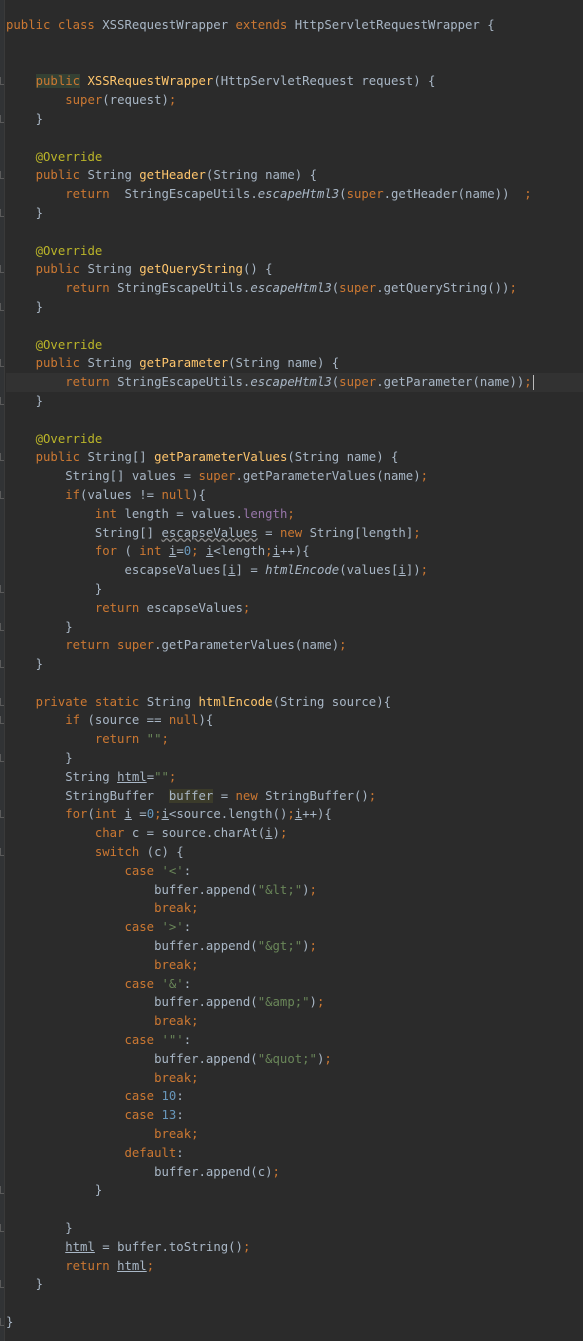 Image resolution: width=583 pixels, height=1341 pixels. I want to click on code-line: if (source == null){, so click(291, 720).